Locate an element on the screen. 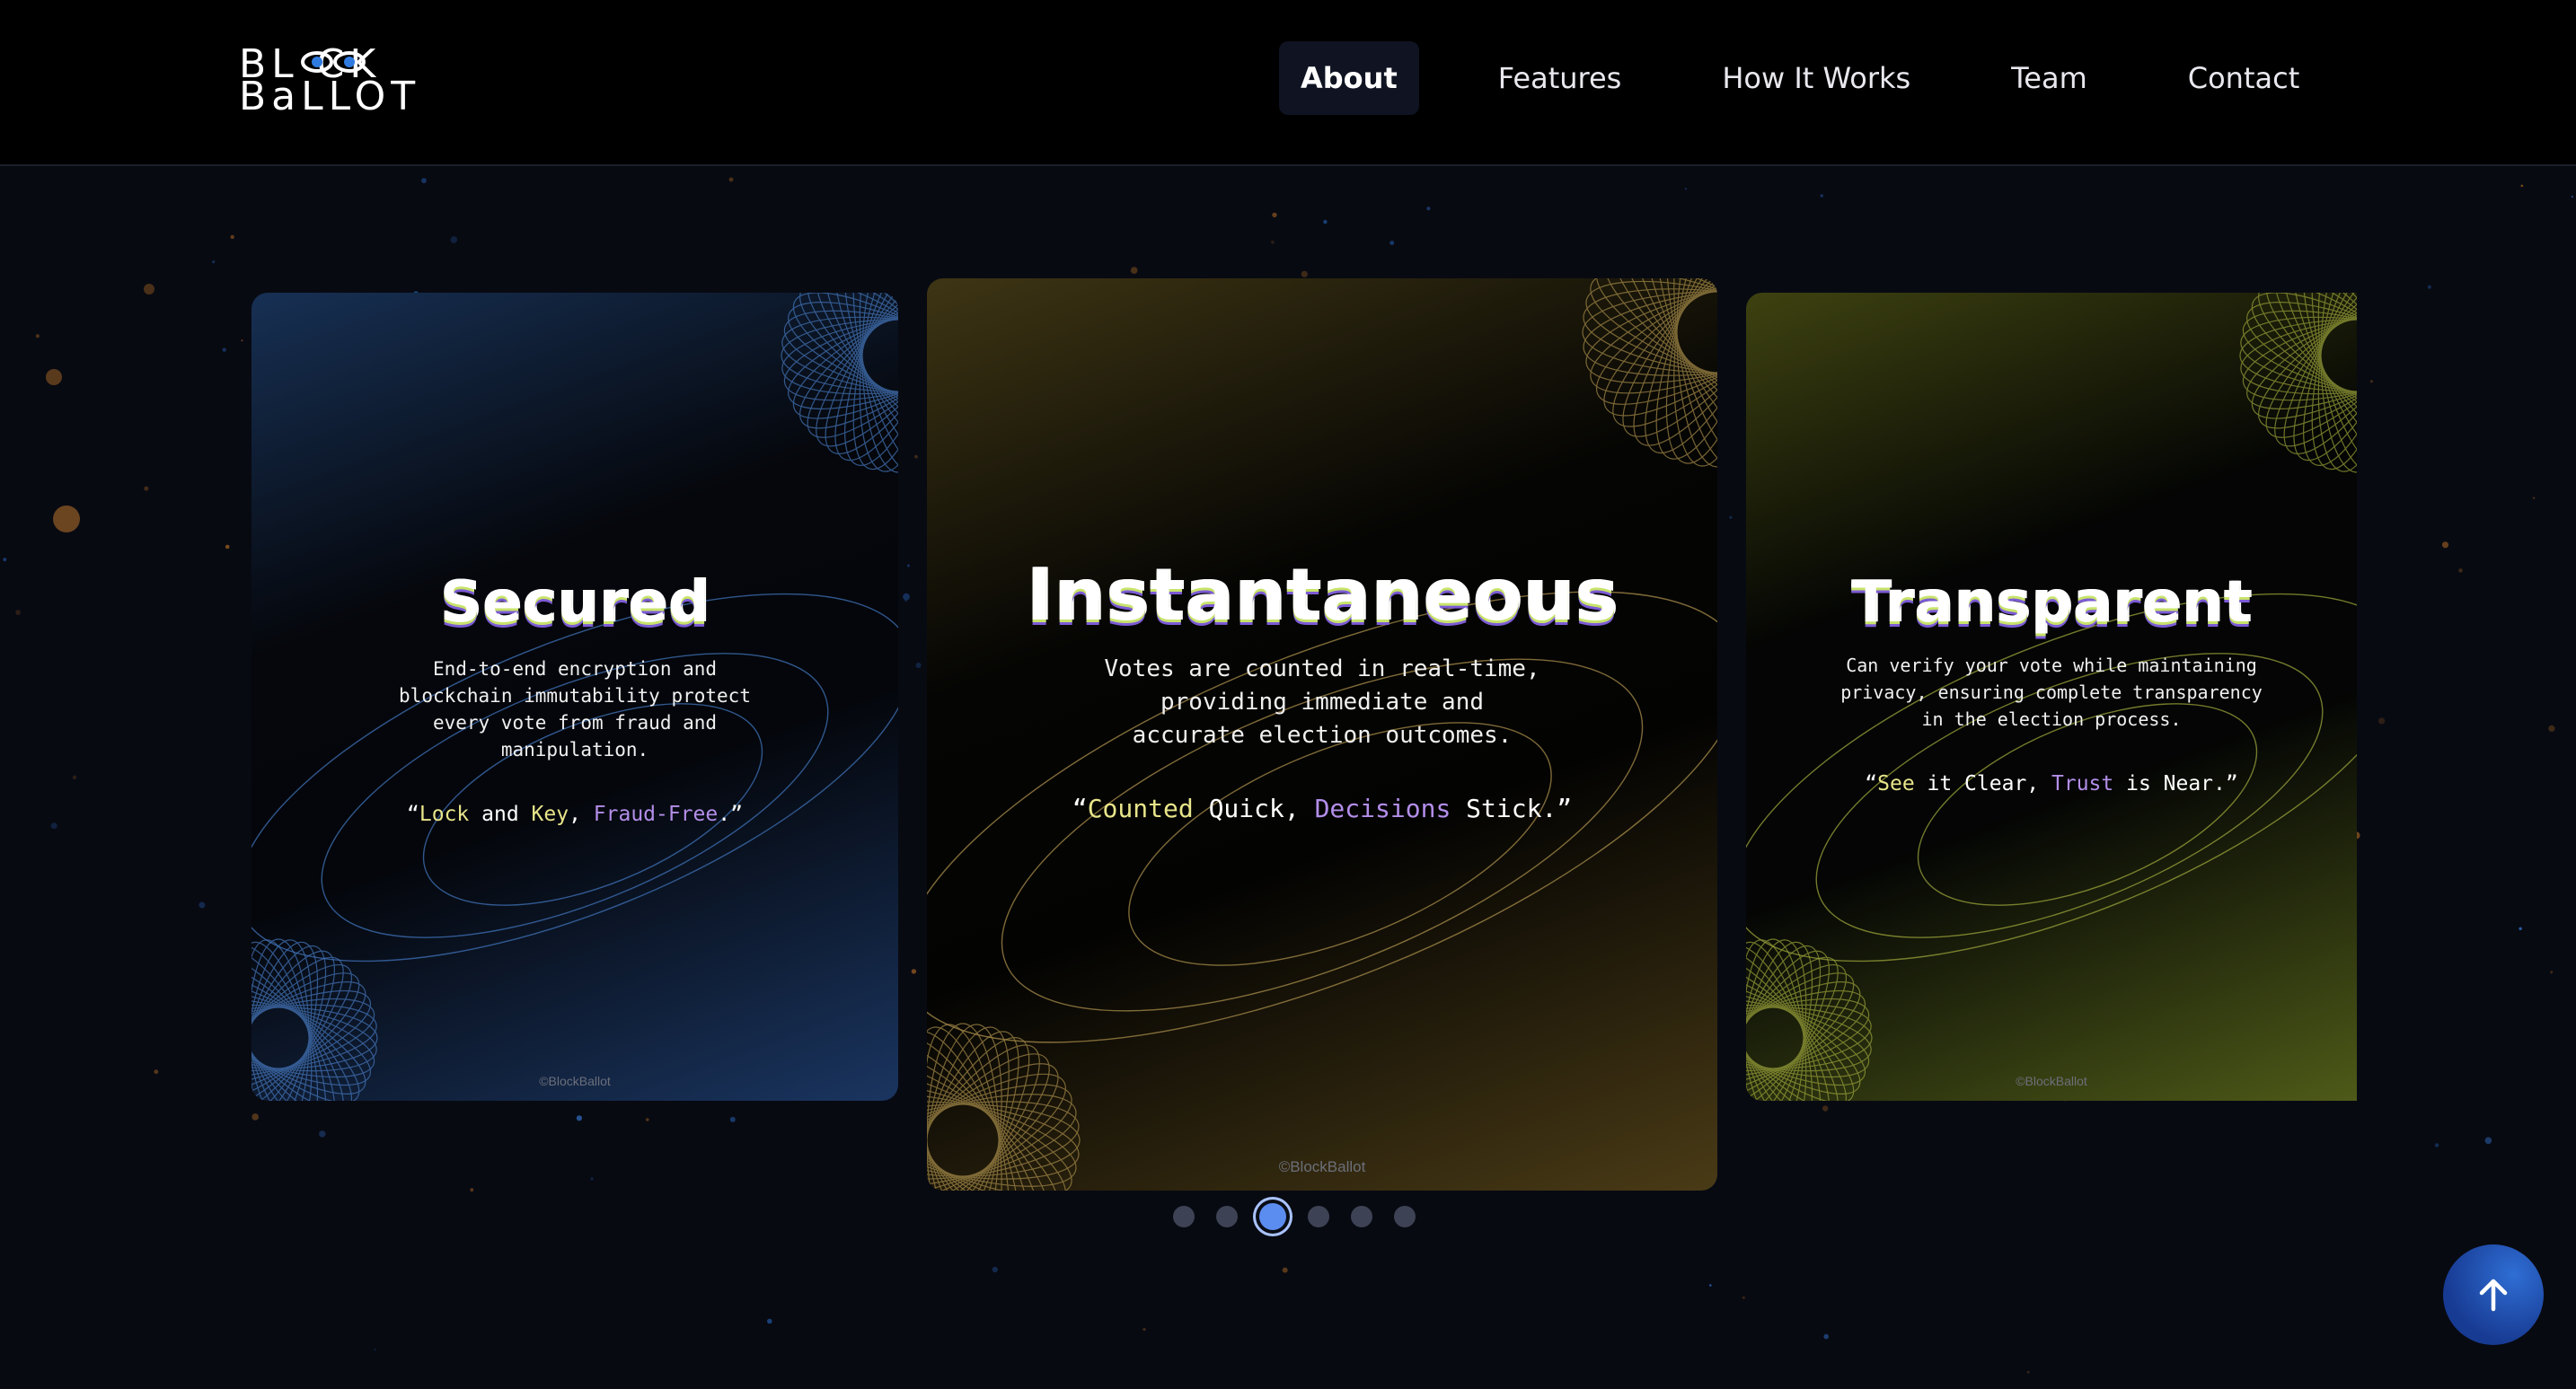 The height and width of the screenshot is (1389, 2576). nav-item-team: Team is located at coordinates (2049, 78).